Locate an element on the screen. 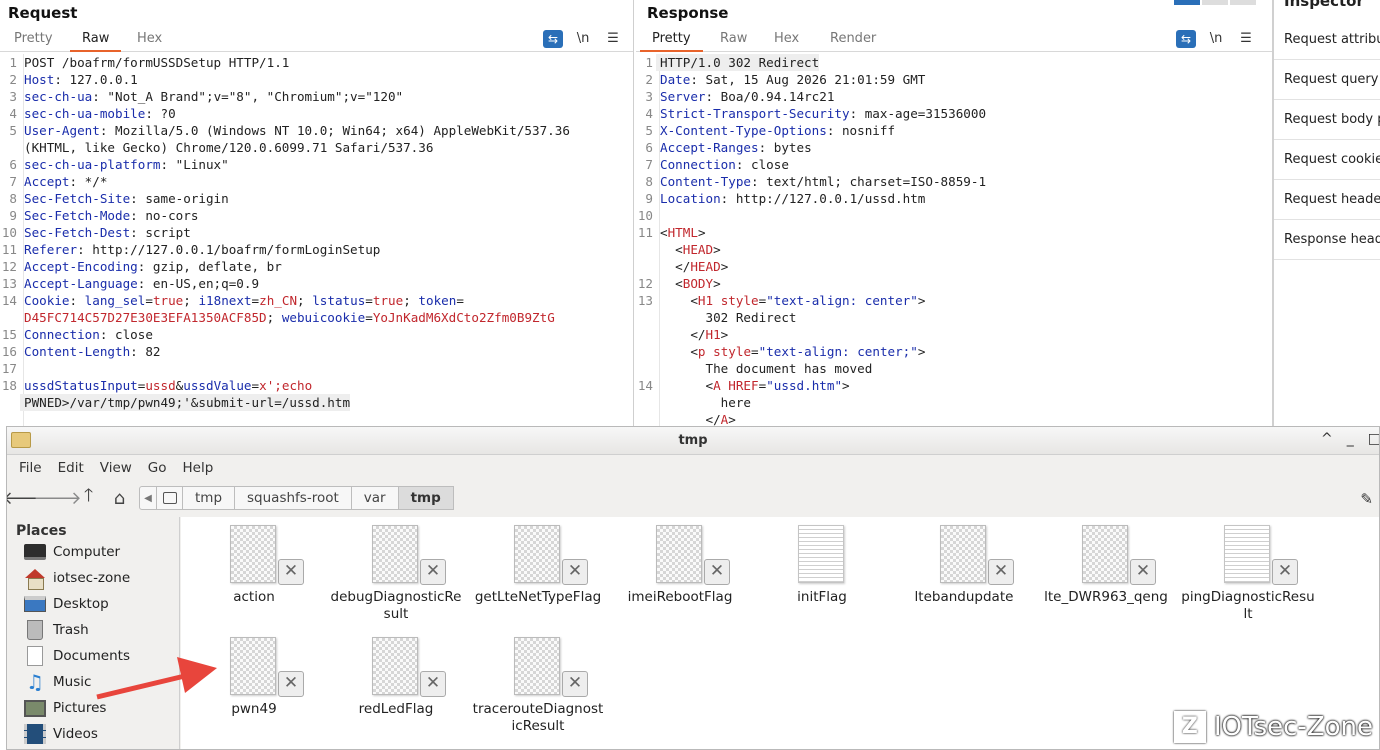 This screenshot has height=750, width=1380. code-line: 12 <BODY> is located at coordinates (949, 283).